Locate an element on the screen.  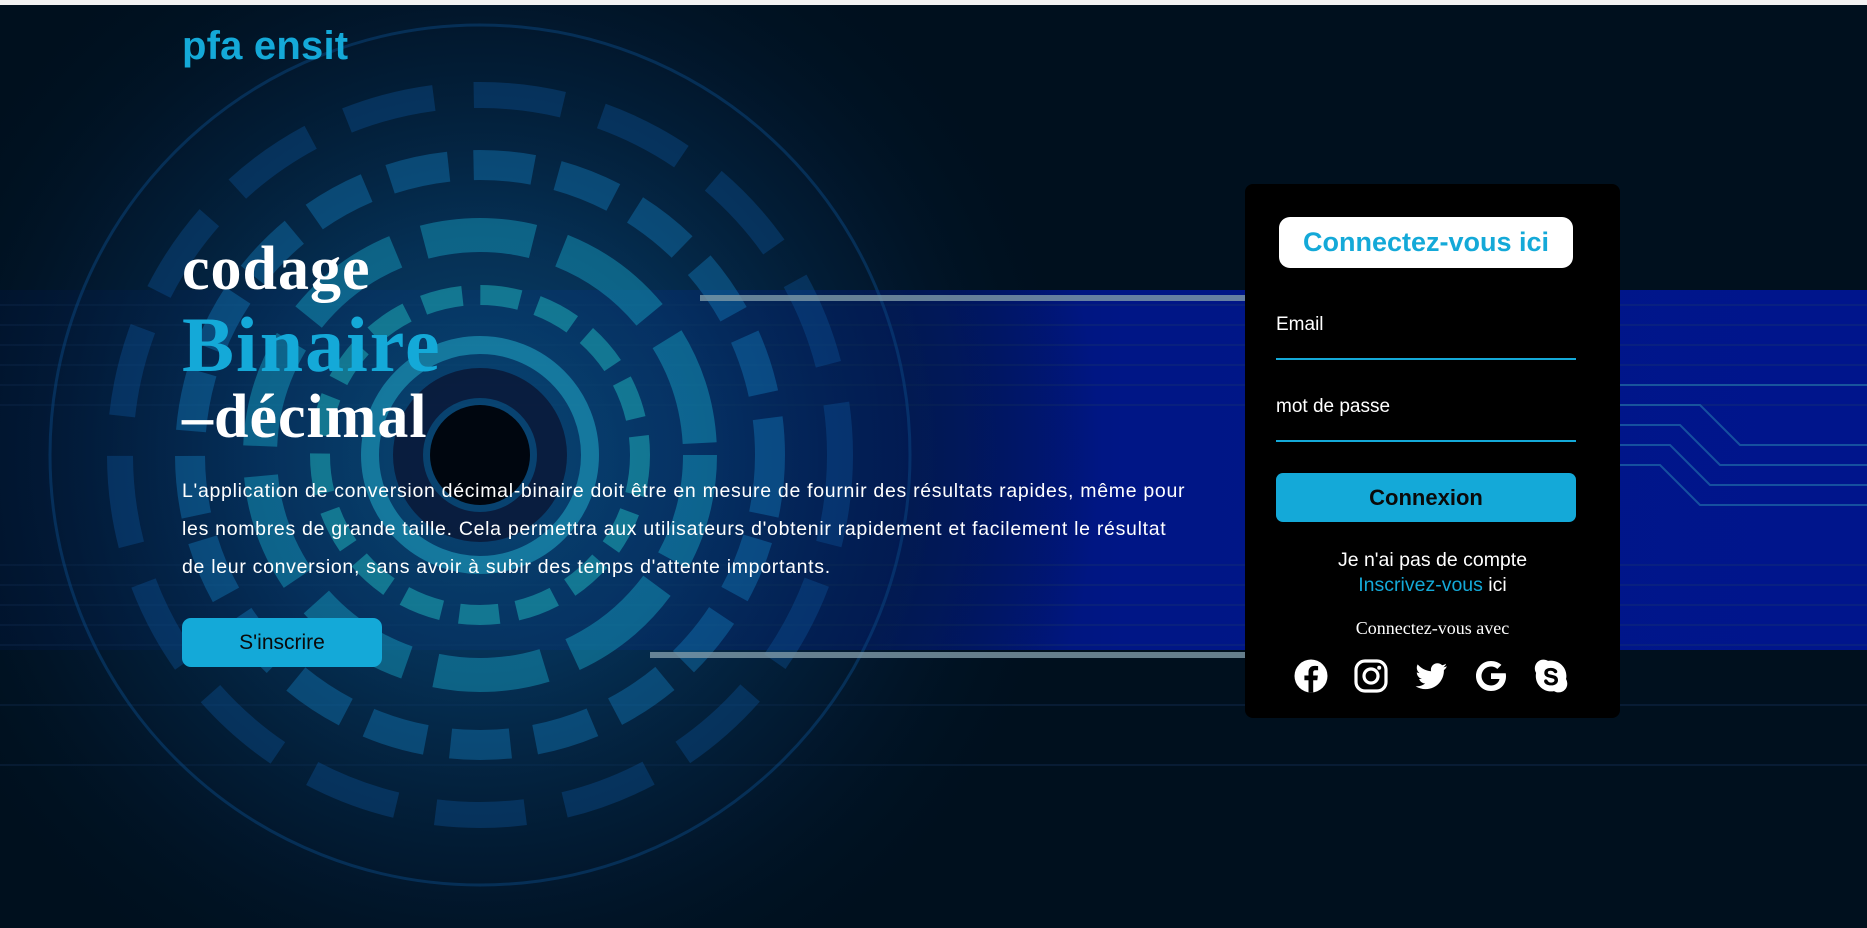
signup-line: Inscrivez-vous ici is located at coordinates (1432, 585).